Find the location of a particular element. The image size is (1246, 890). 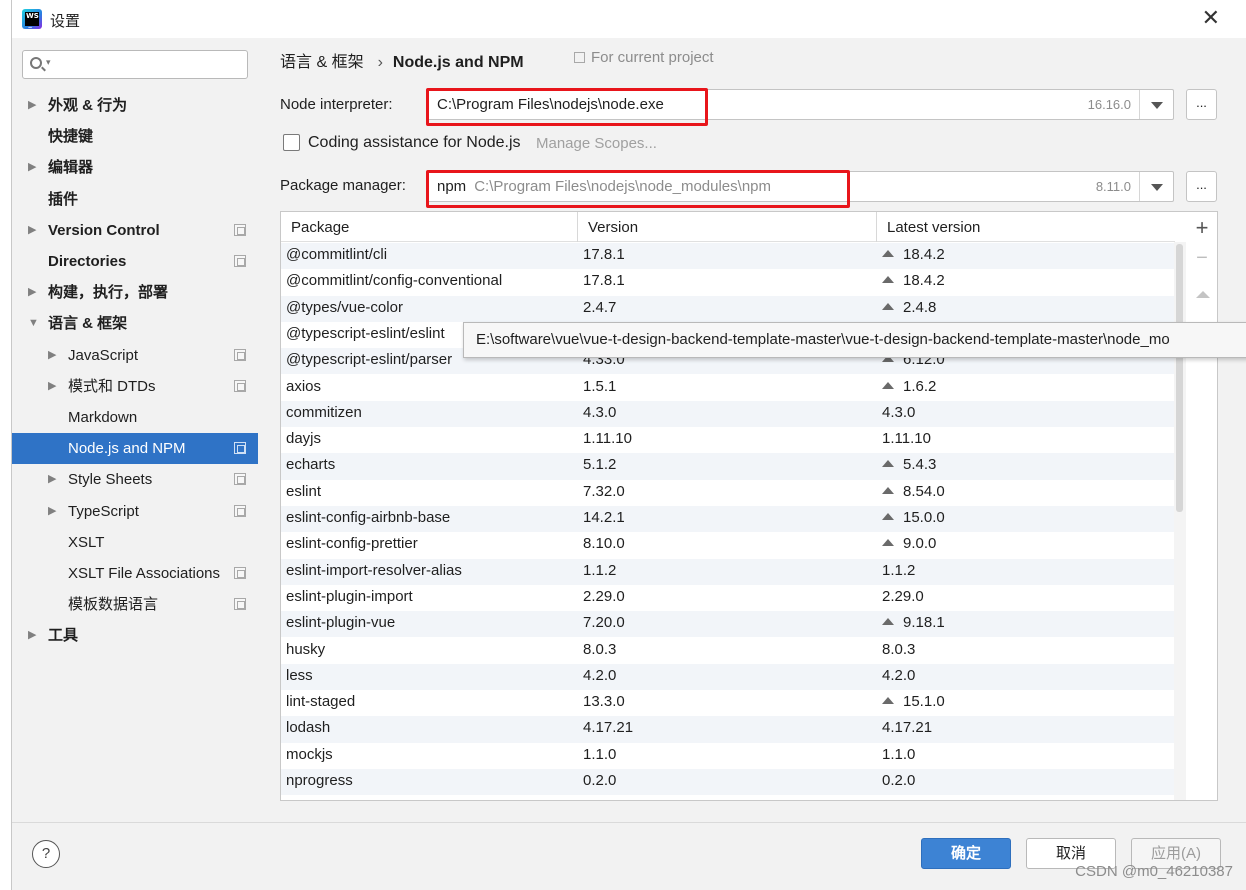

latest-version-text: 0.2.0 is located at coordinates (899, 780).